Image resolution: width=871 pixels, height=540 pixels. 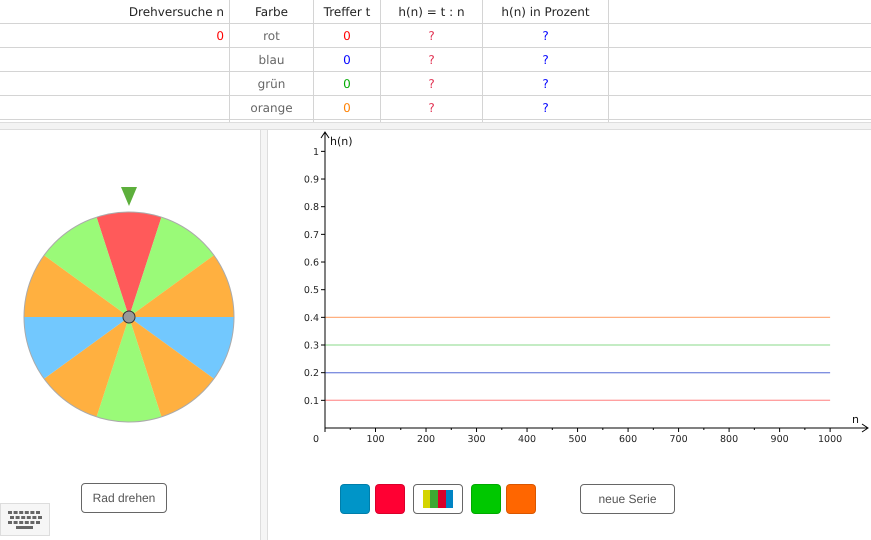 I want to click on stripes-icon, so click(x=438, y=499).